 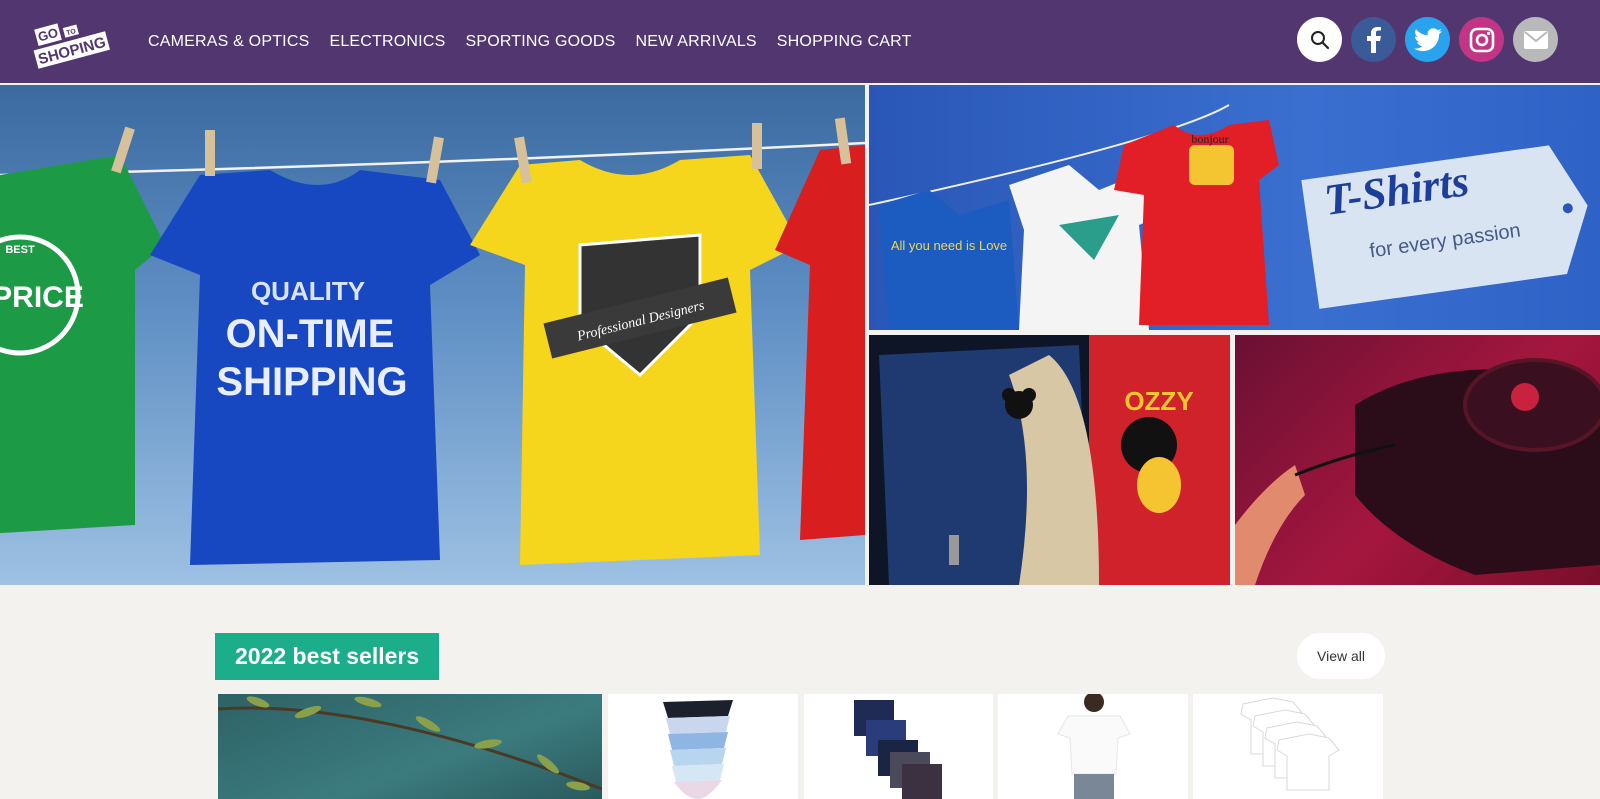 What do you see at coordinates (20, 250) in the screenshot?
I see `green-shirt-arc: BEST` at bounding box center [20, 250].